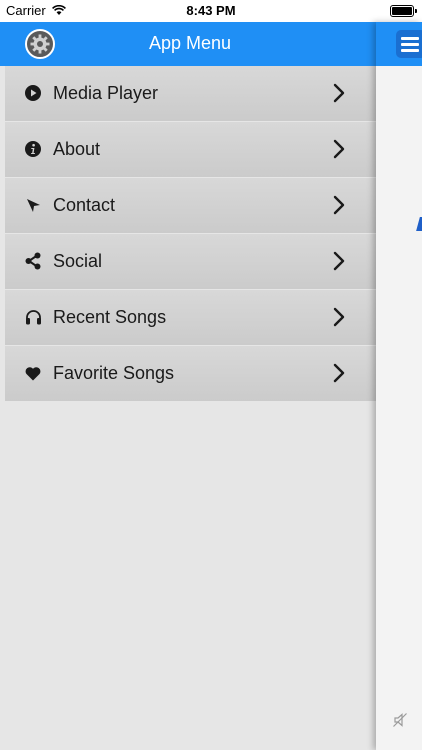 The width and height of the screenshot is (422, 750). I want to click on share-icon, so click(33, 261).